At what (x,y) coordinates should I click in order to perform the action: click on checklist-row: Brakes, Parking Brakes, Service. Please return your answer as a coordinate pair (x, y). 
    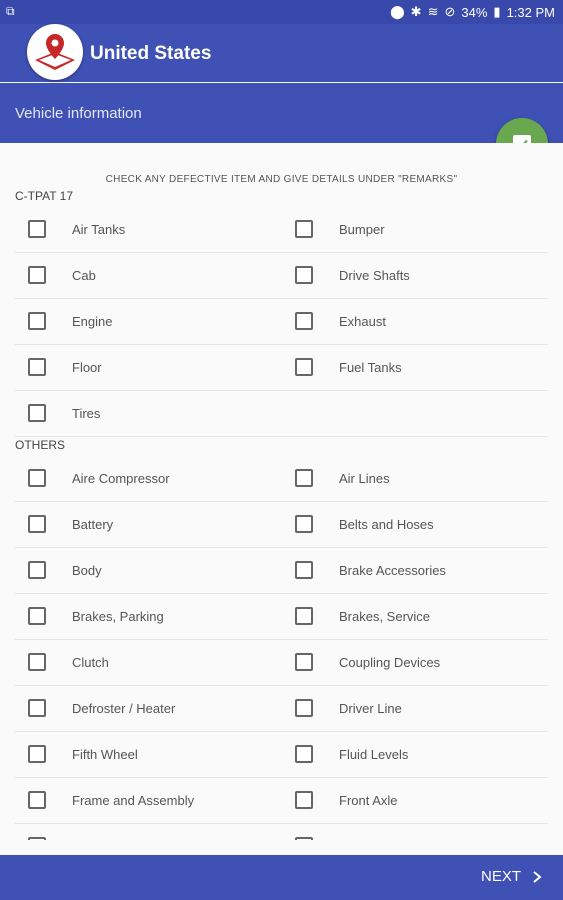
    Looking at the image, I should click on (281, 616).